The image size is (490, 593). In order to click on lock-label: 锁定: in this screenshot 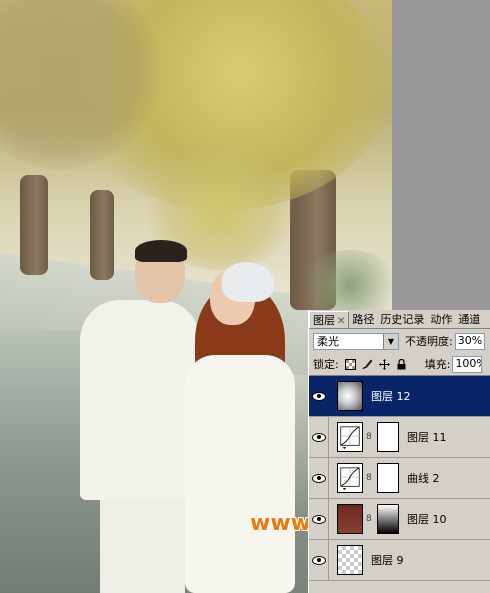, I will do `click(326, 364)`.